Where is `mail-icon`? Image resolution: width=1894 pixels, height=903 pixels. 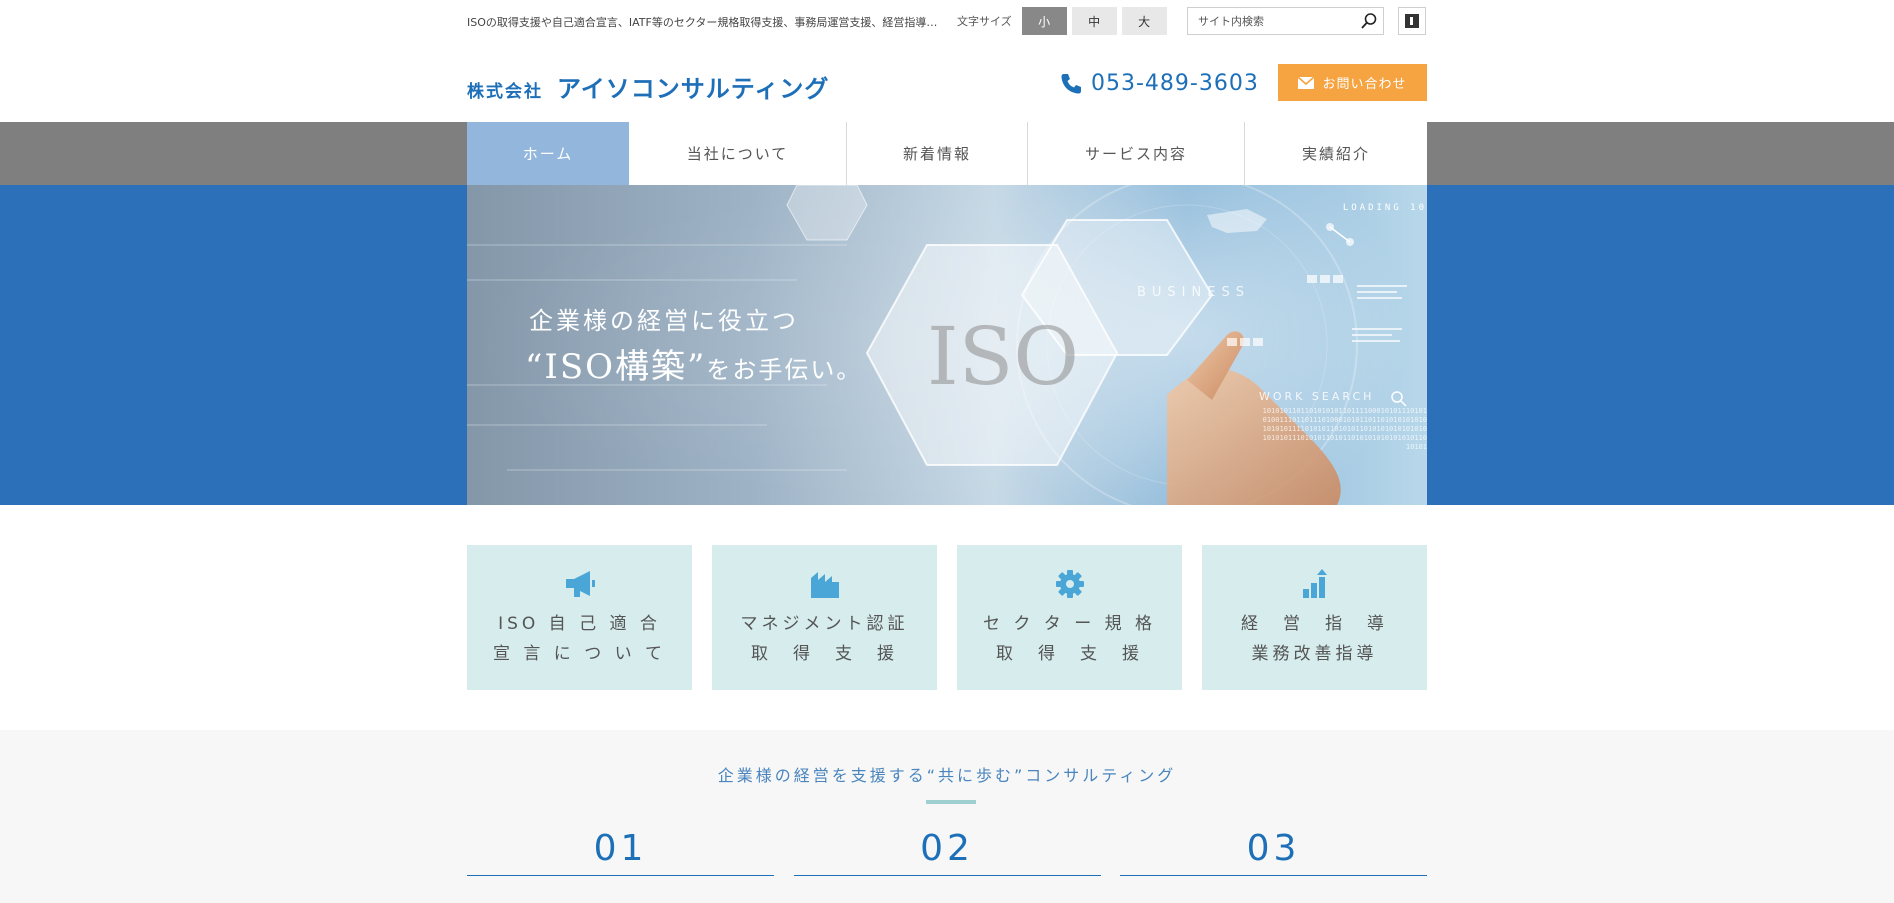 mail-icon is located at coordinates (1306, 82).